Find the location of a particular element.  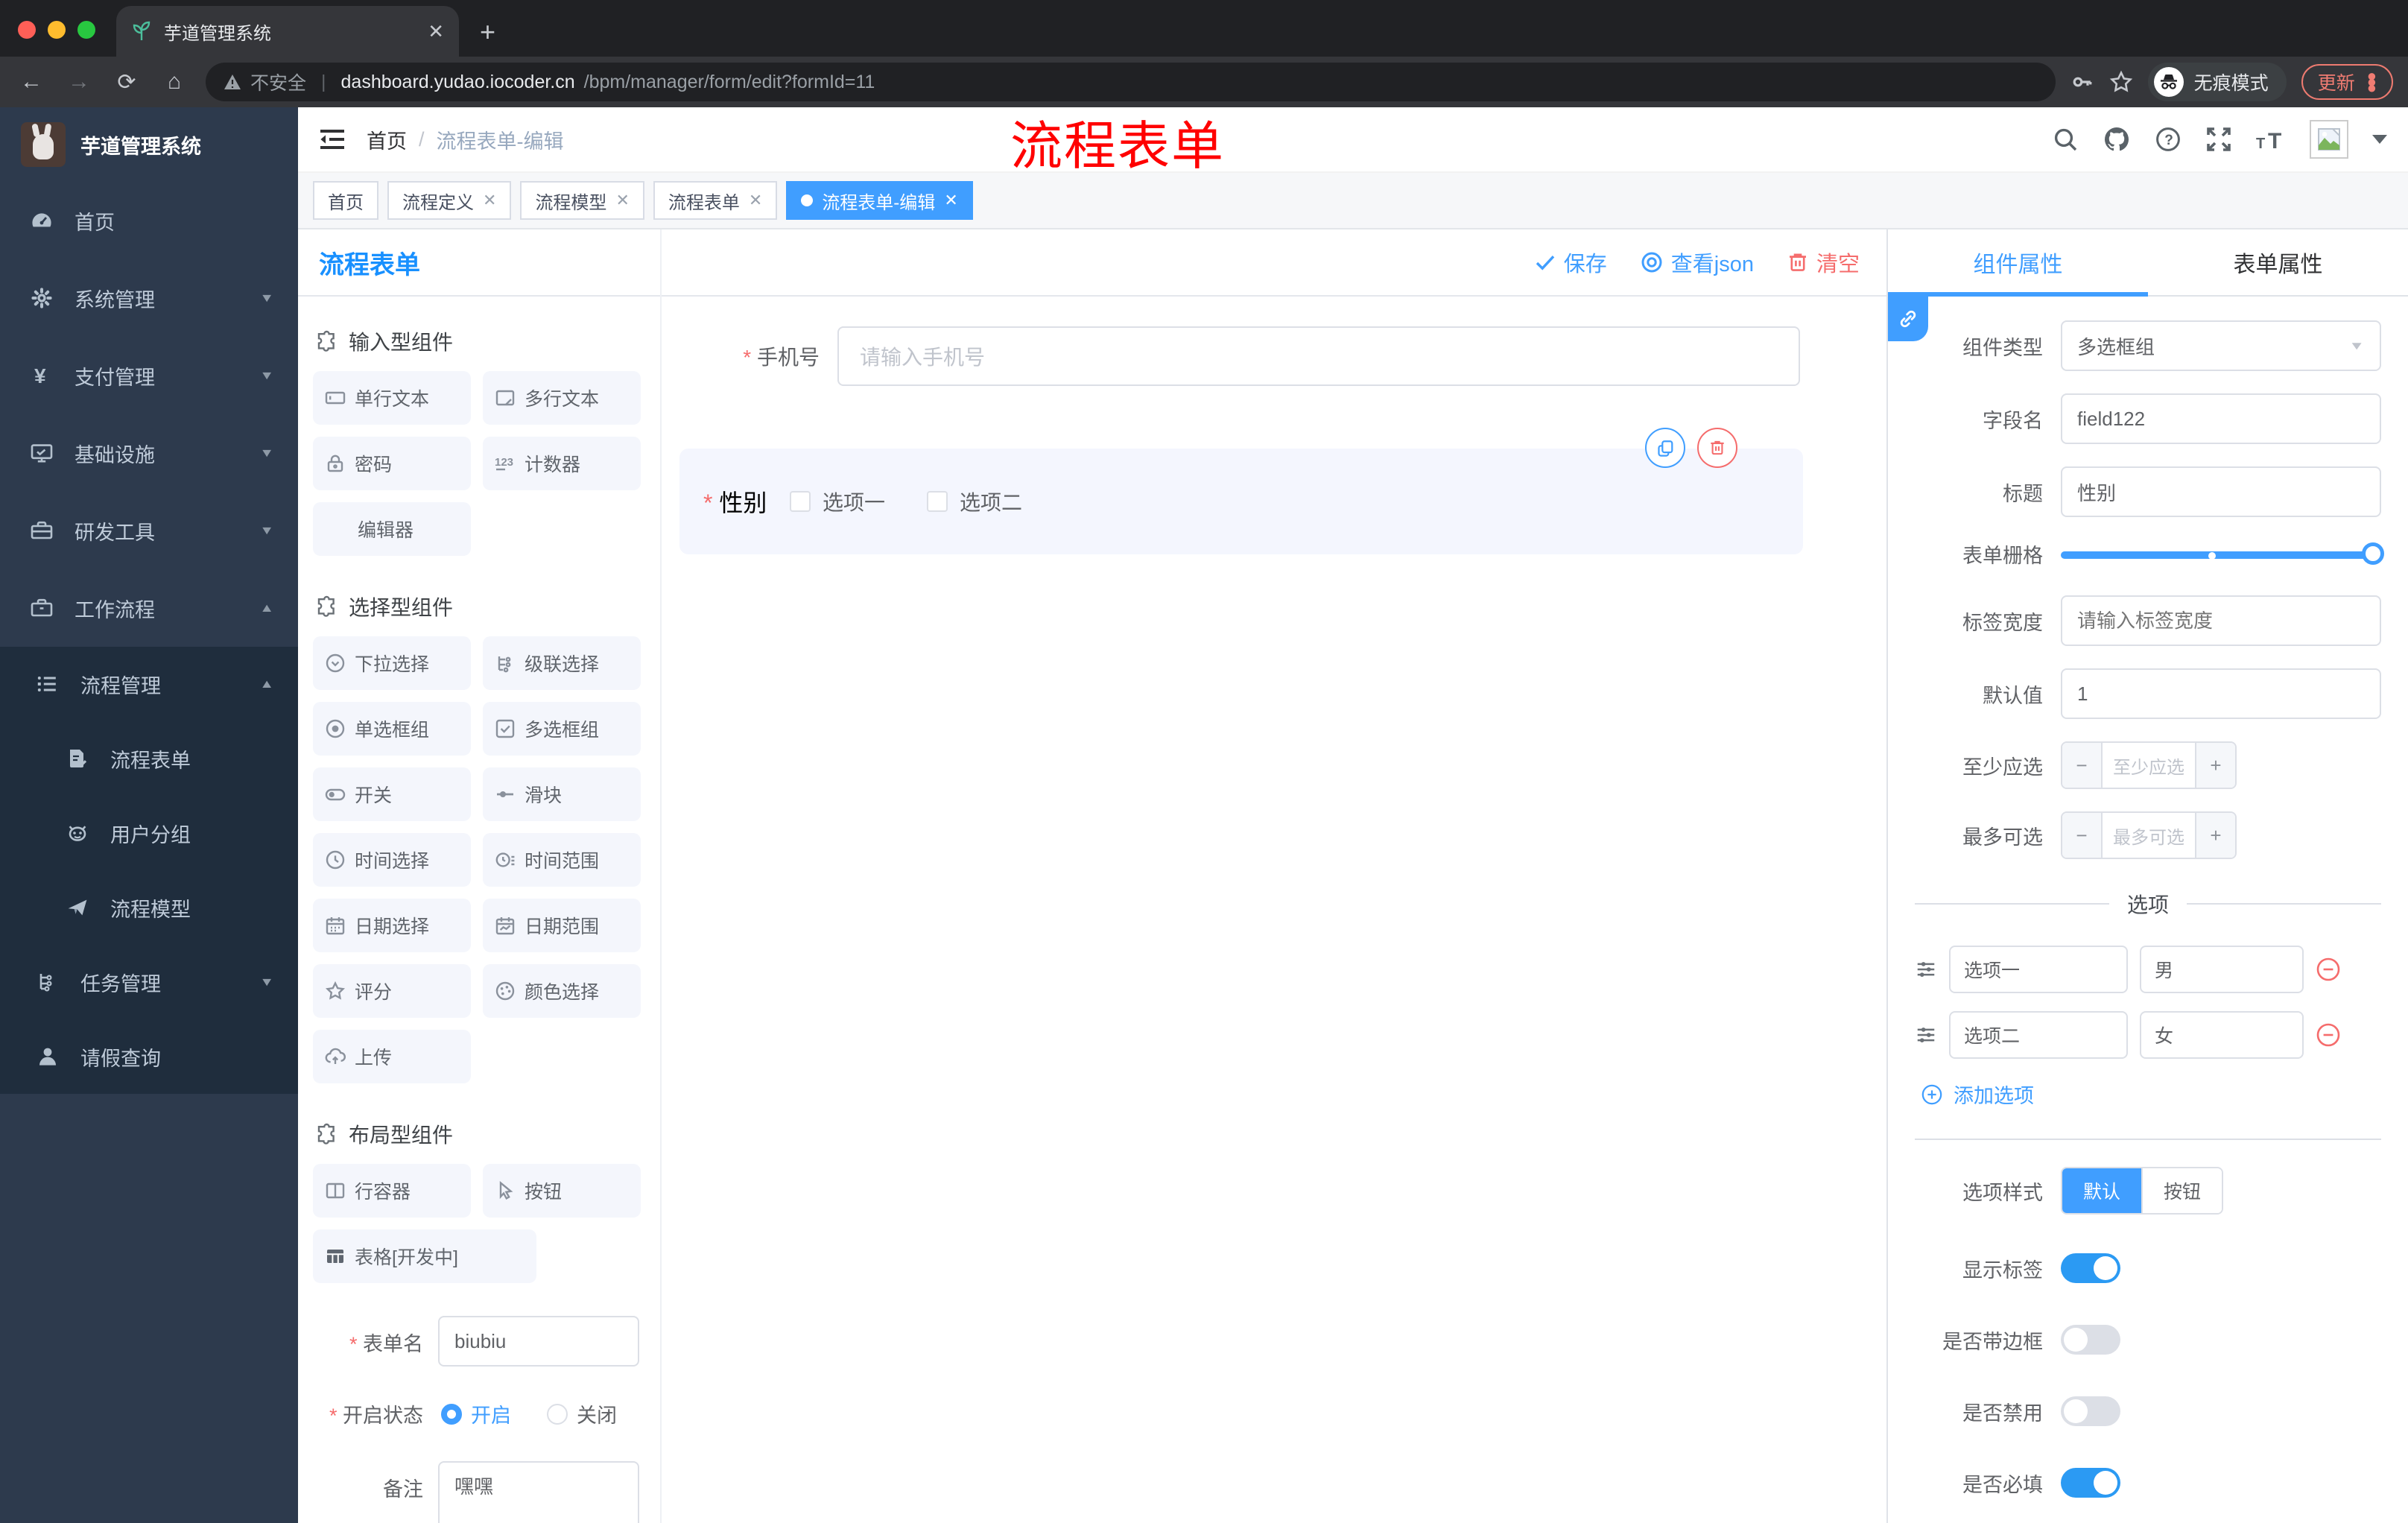

browser-menu-icon: ● ● ● is located at coordinates (2372, 82).